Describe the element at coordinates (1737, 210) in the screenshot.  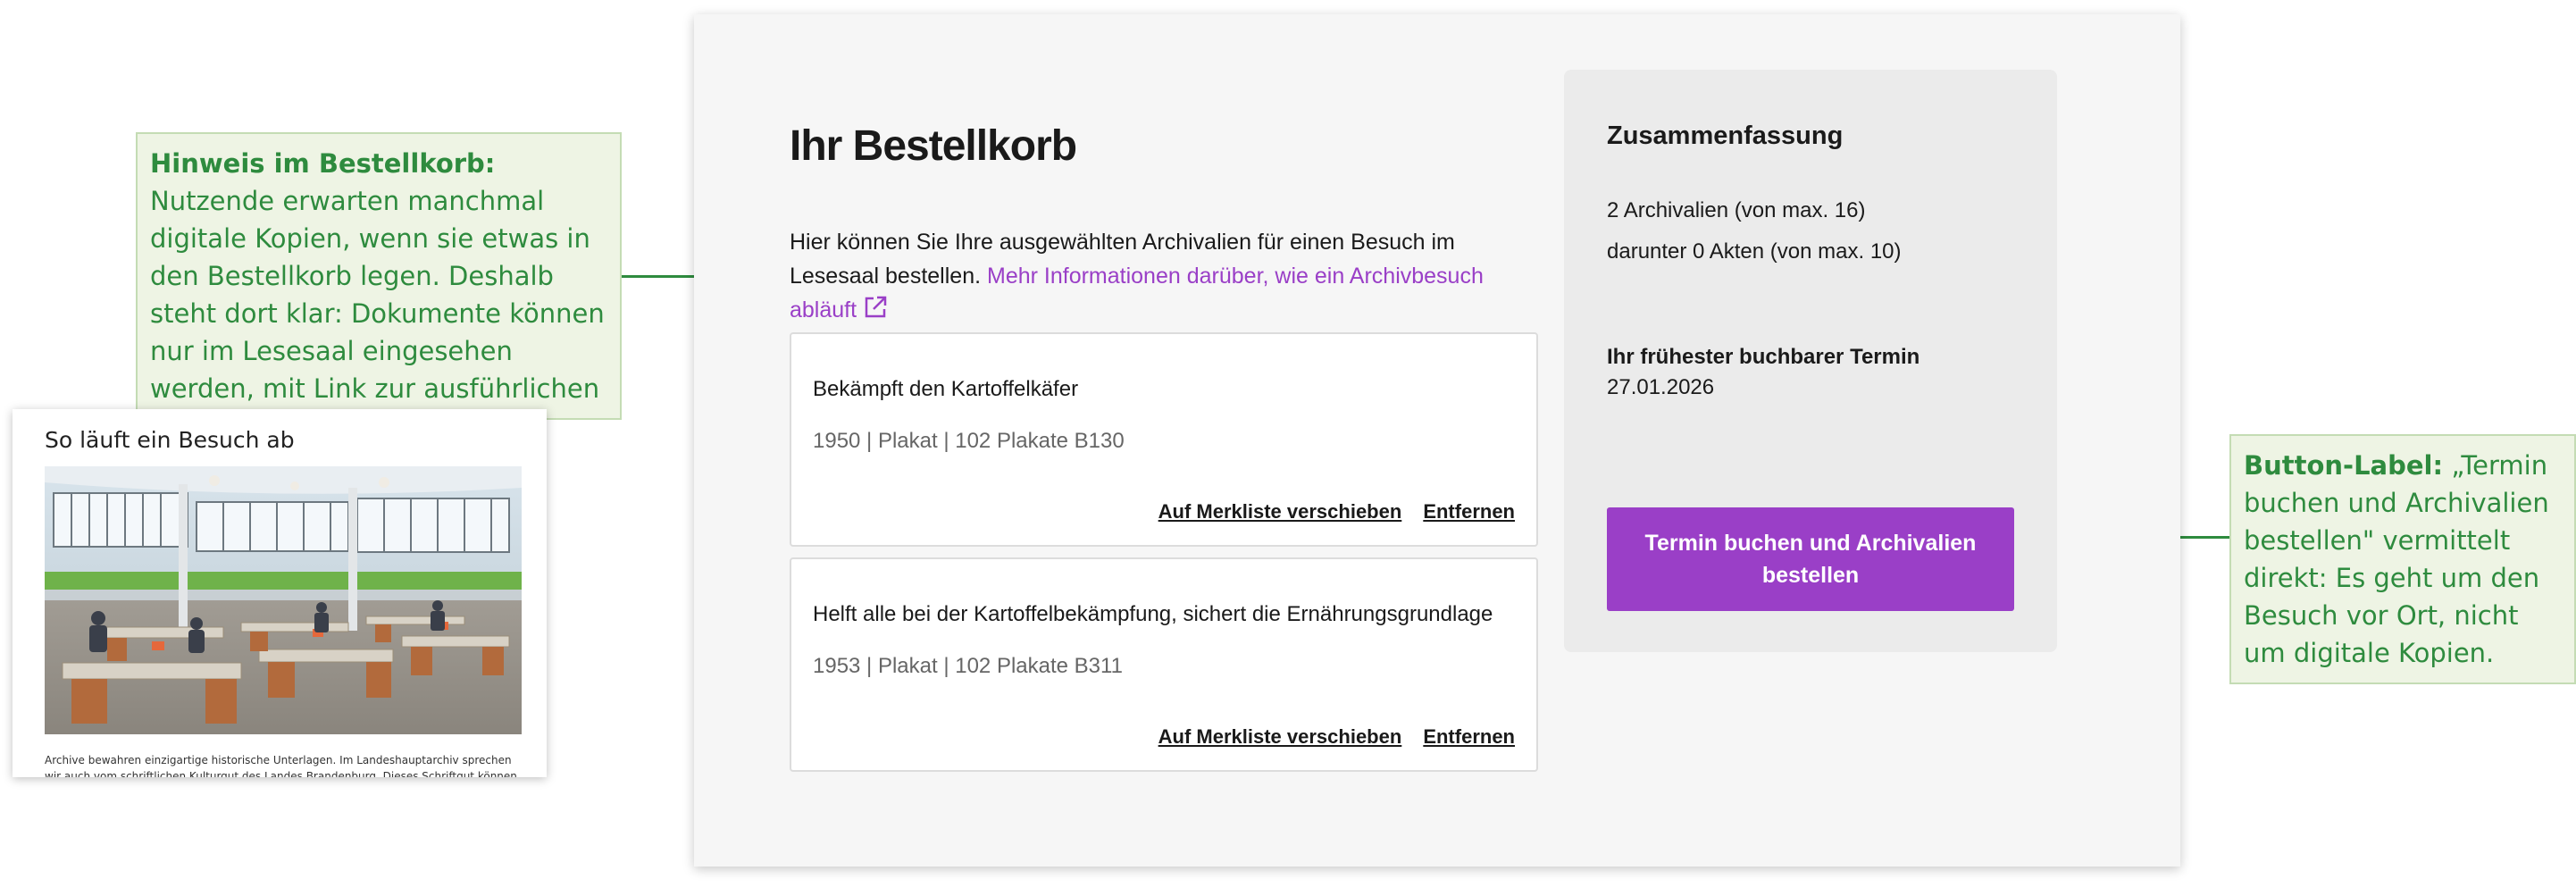
I see `archivalien-count: 2 Archivalien (von max. 16)` at that location.